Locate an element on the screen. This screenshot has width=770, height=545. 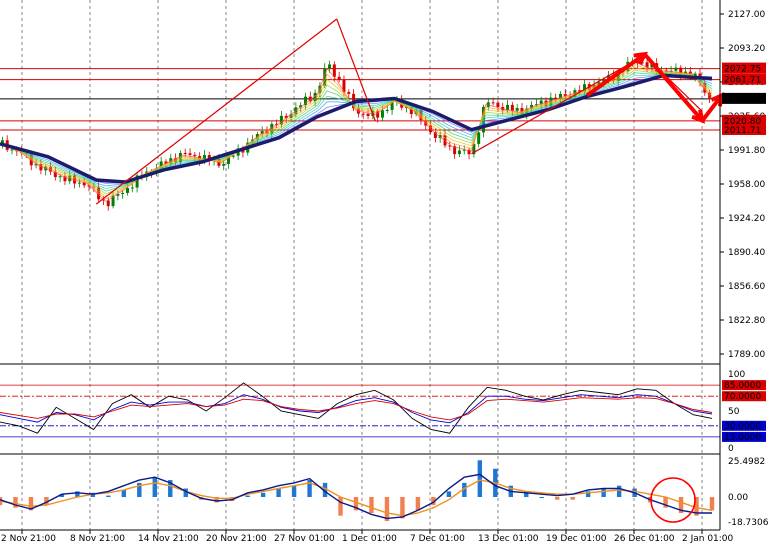
rsi-level-label: 85.0000 is located at coordinates (742, 386).